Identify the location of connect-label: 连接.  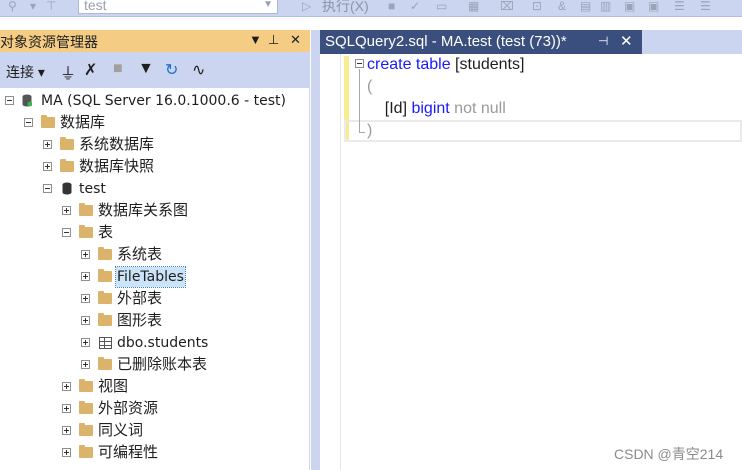
(20, 72).